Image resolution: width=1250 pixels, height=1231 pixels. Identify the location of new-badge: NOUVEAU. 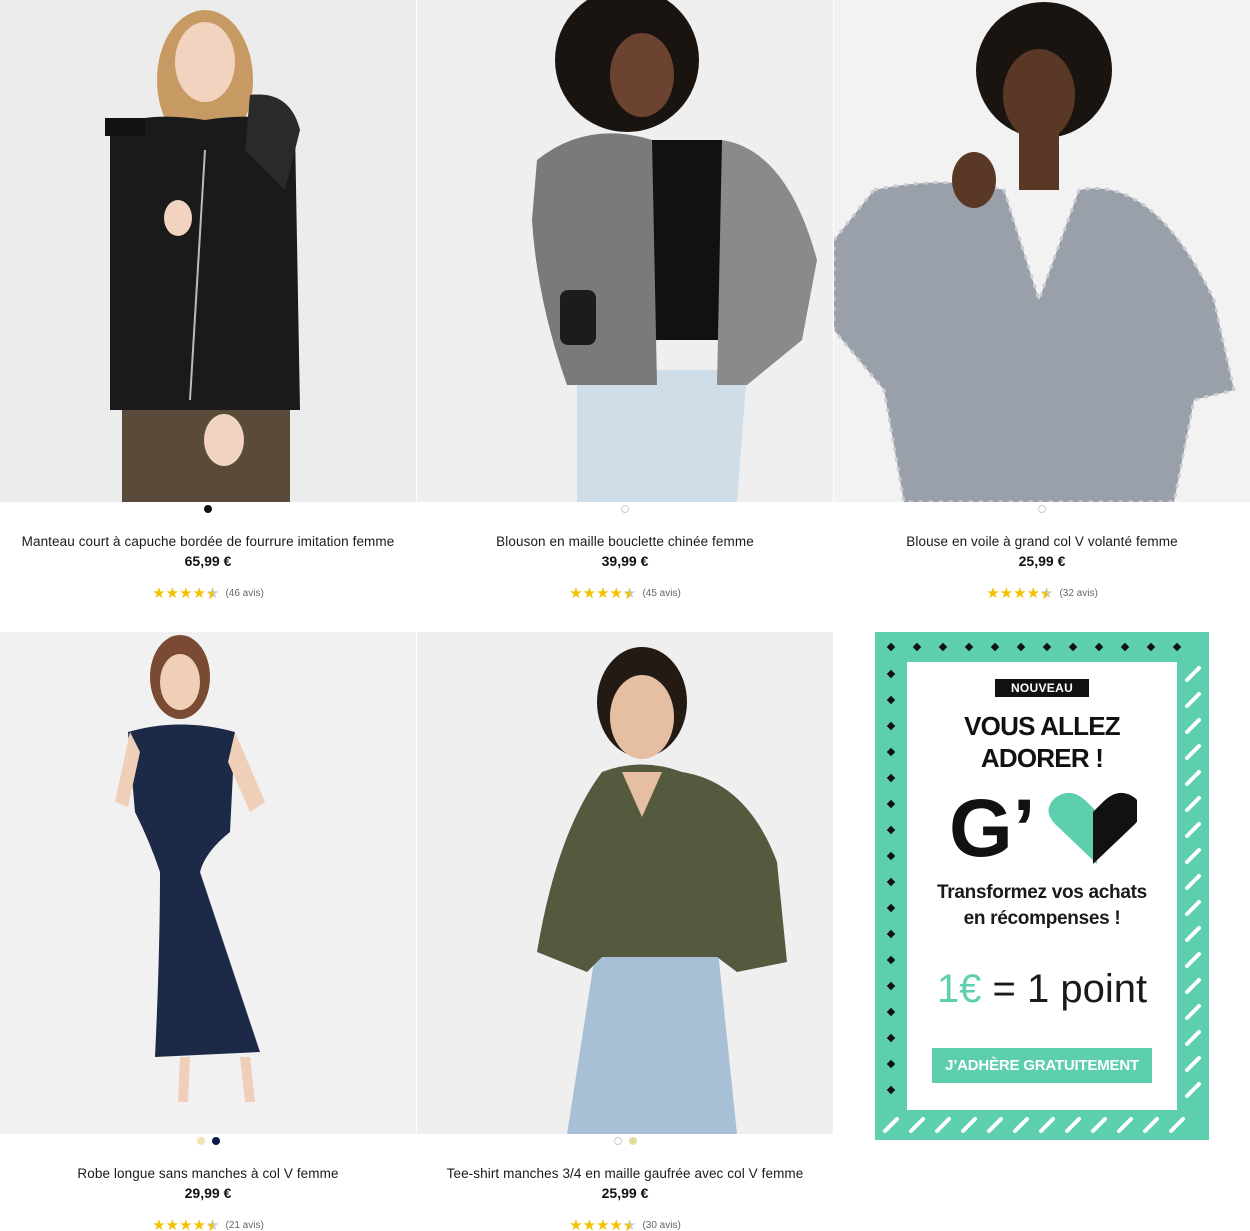
(1042, 688).